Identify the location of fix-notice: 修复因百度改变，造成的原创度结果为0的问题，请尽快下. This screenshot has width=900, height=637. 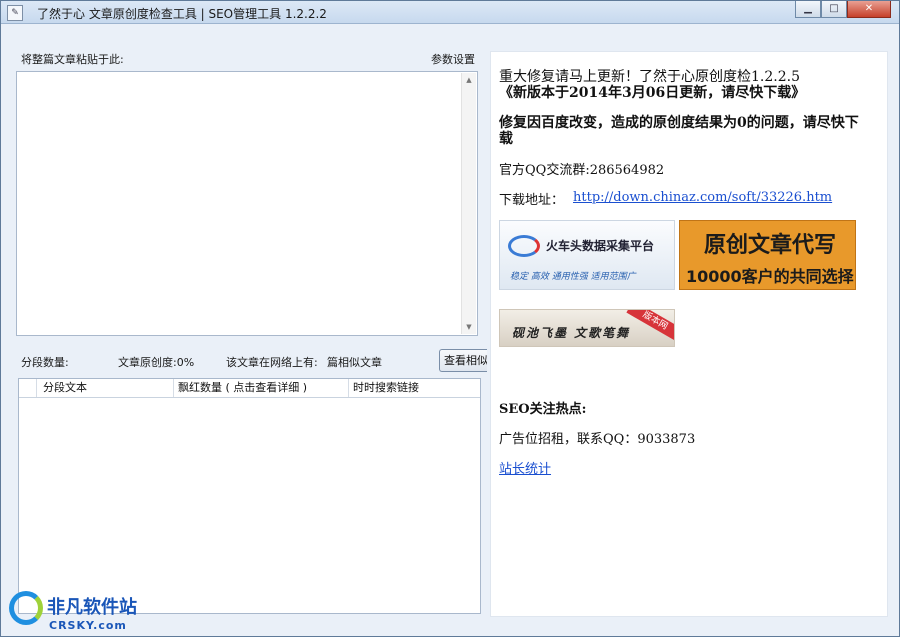
(679, 123).